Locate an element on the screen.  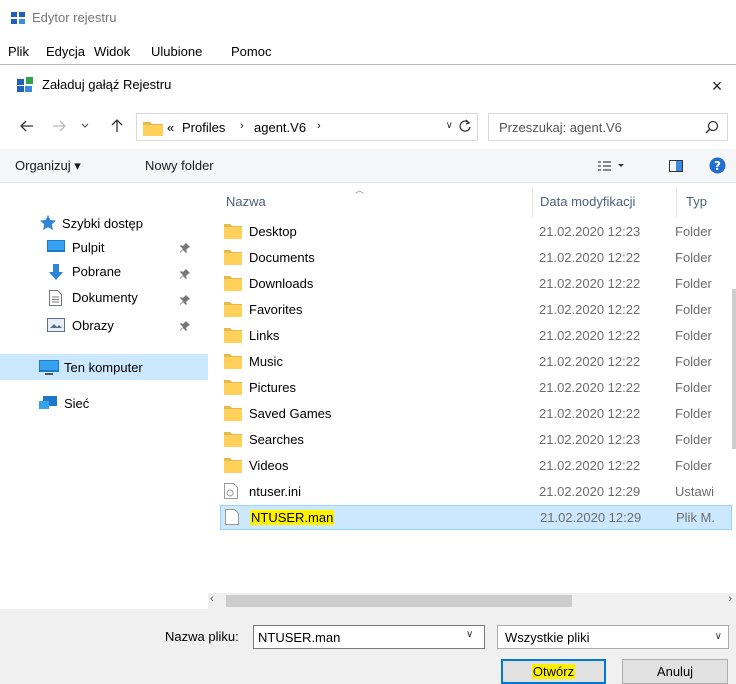
arrow-right-icon is located at coordinates (59, 126).